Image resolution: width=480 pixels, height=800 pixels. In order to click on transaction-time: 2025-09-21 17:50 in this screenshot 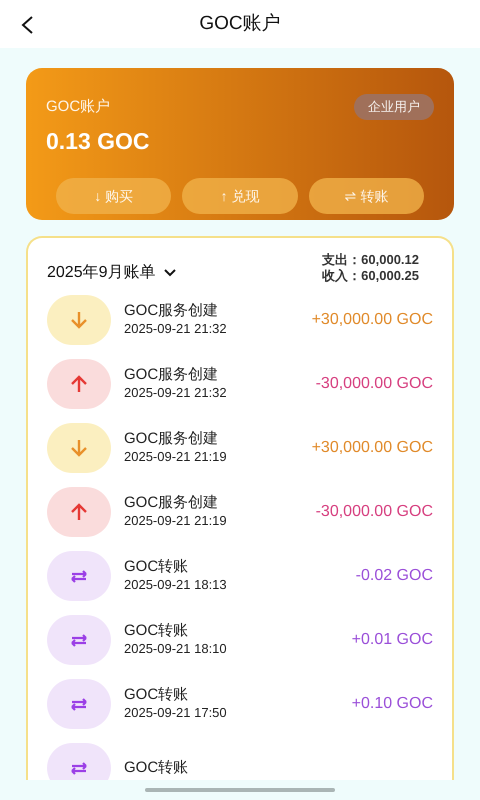, I will do `click(175, 713)`.